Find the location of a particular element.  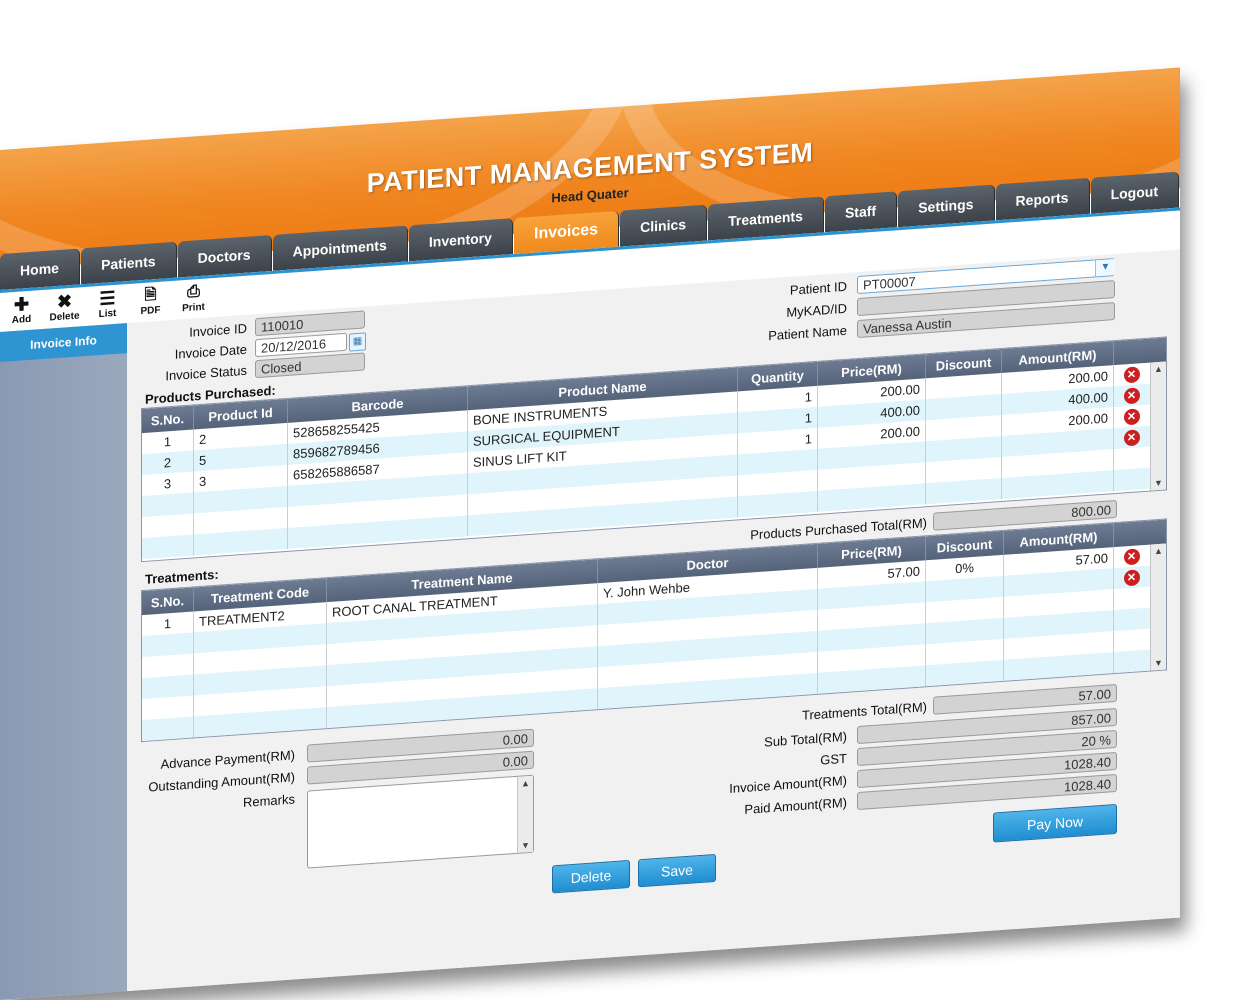

invoice-date-label: Invoice Date is located at coordinates (210, 351).